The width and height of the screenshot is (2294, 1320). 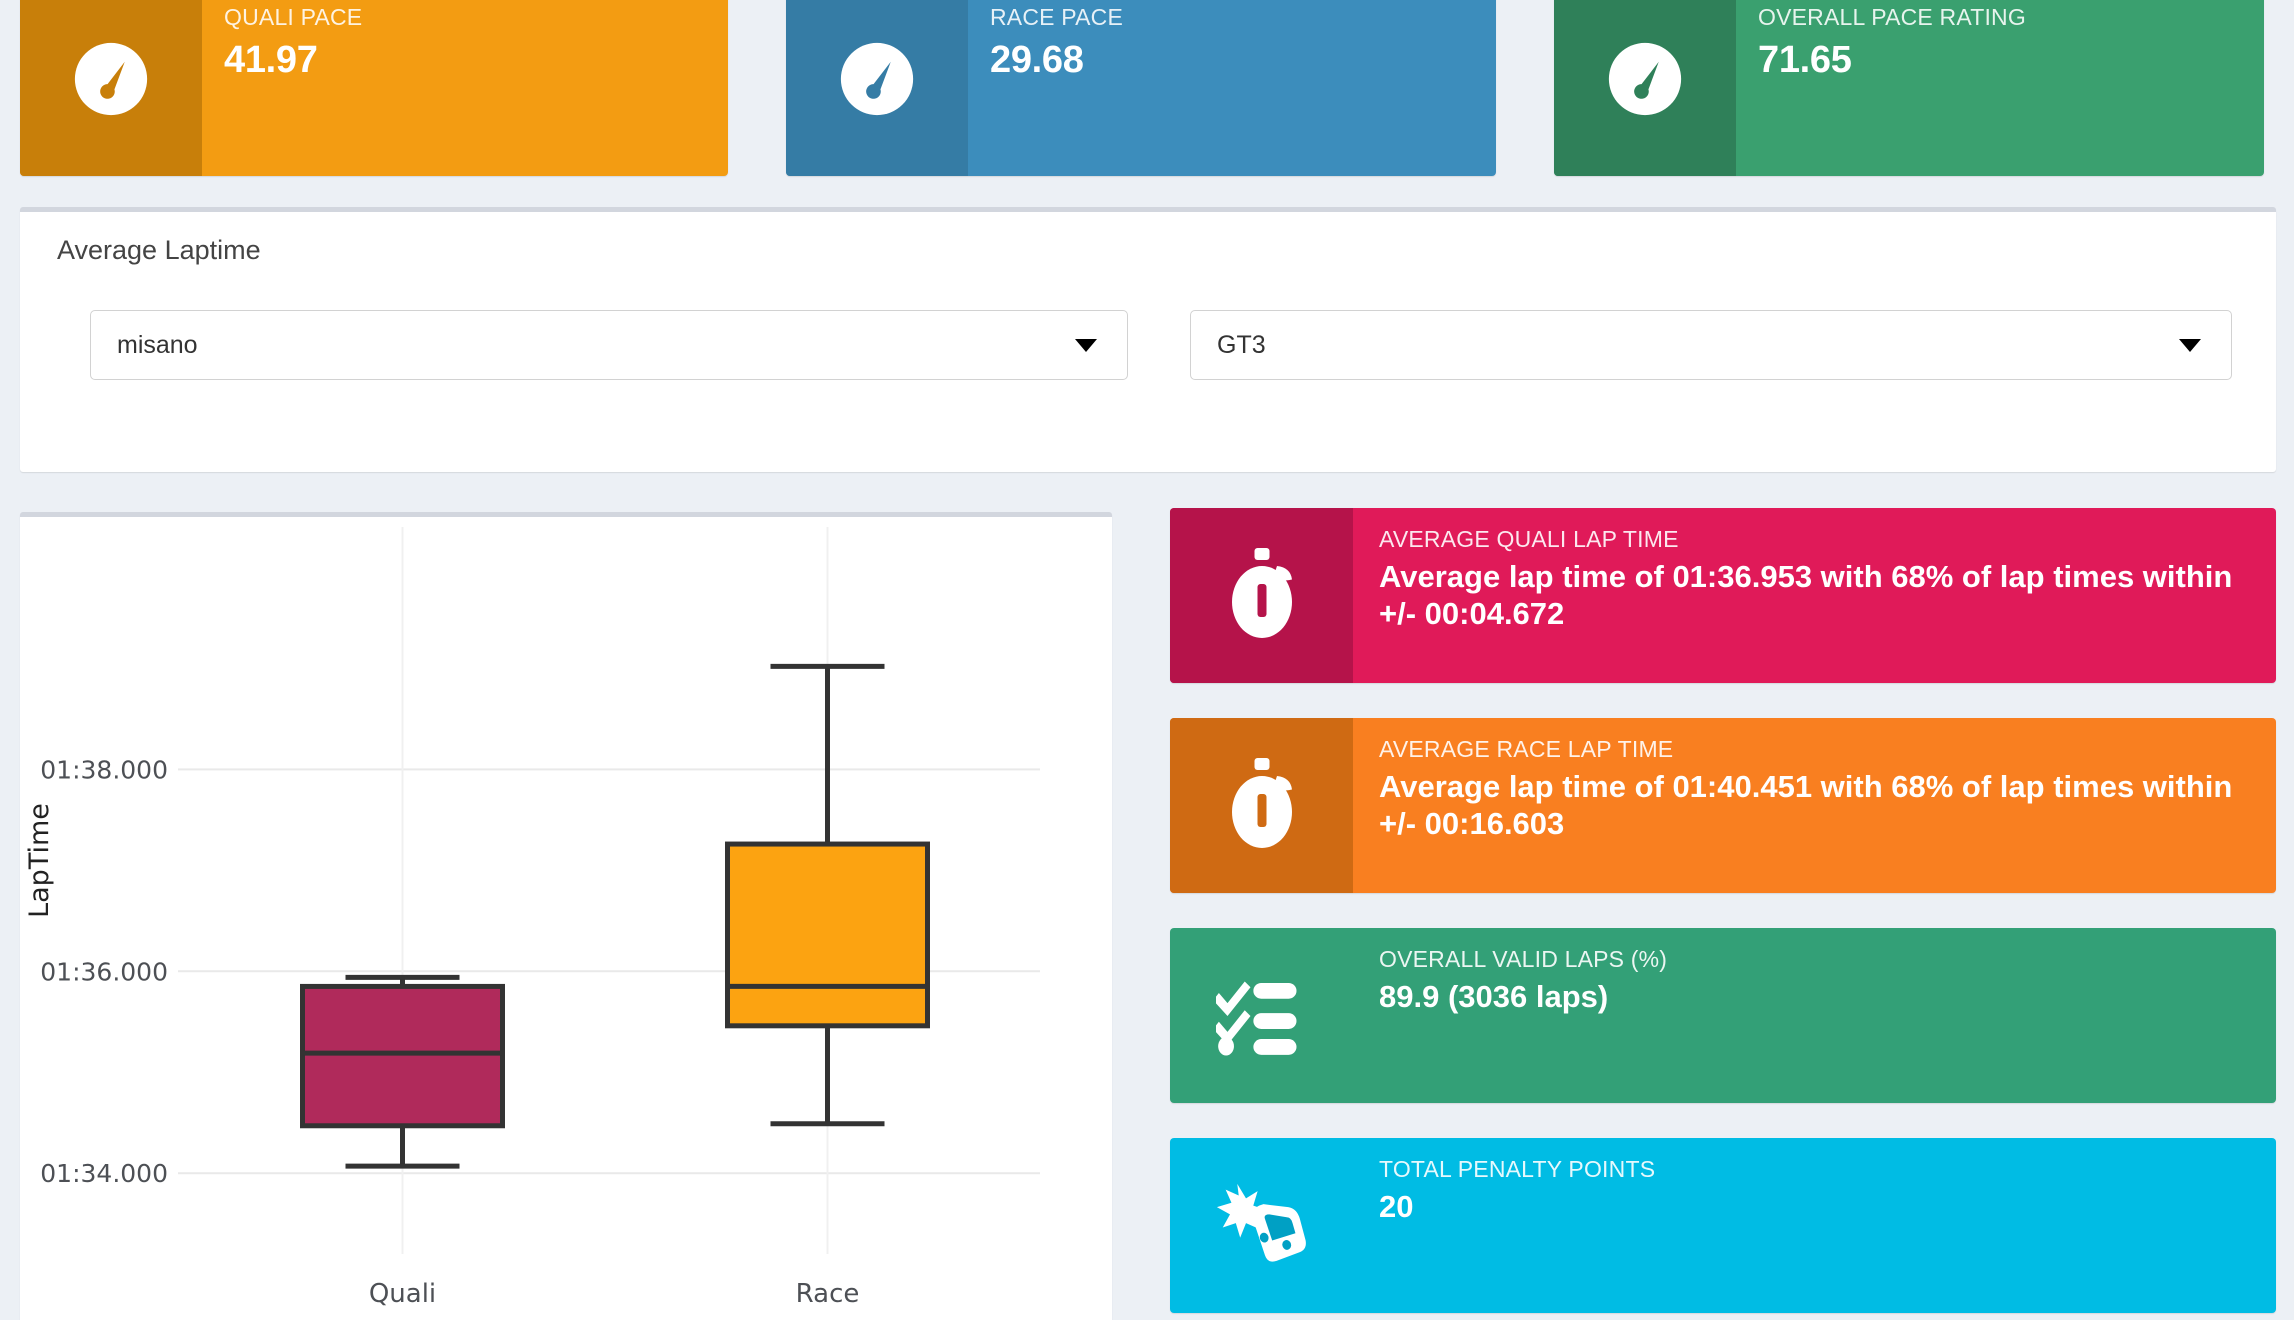 I want to click on info-card-total-penalty-points: TOTAL PENALTY POINTS 20, so click(x=1723, y=1225).